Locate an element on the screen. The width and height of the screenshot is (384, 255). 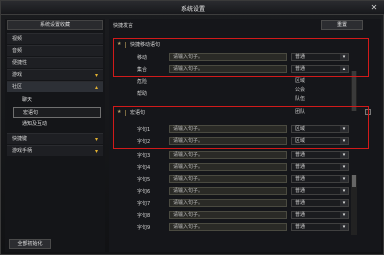
row-label: 字句4 is located at coordinates (144, 168).